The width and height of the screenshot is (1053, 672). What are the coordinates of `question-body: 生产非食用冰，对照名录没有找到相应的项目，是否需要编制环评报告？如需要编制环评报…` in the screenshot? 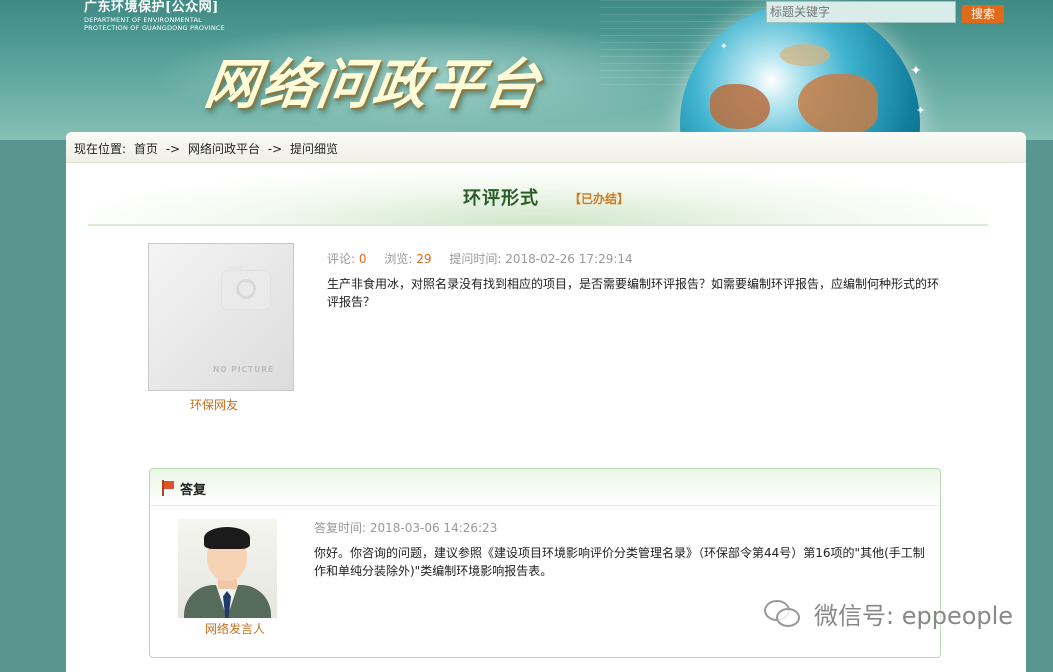 It's located at (633, 293).